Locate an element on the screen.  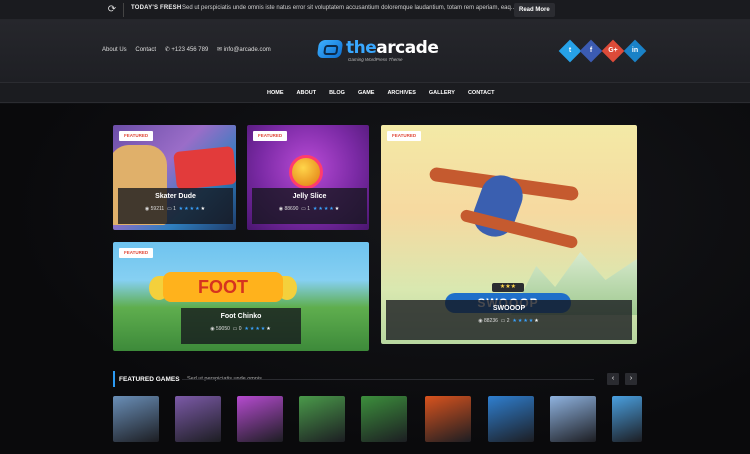
card-info: Jelly Slice ◉ 88690 ▭ 1 ★★★★★ is located at coordinates (309, 206).